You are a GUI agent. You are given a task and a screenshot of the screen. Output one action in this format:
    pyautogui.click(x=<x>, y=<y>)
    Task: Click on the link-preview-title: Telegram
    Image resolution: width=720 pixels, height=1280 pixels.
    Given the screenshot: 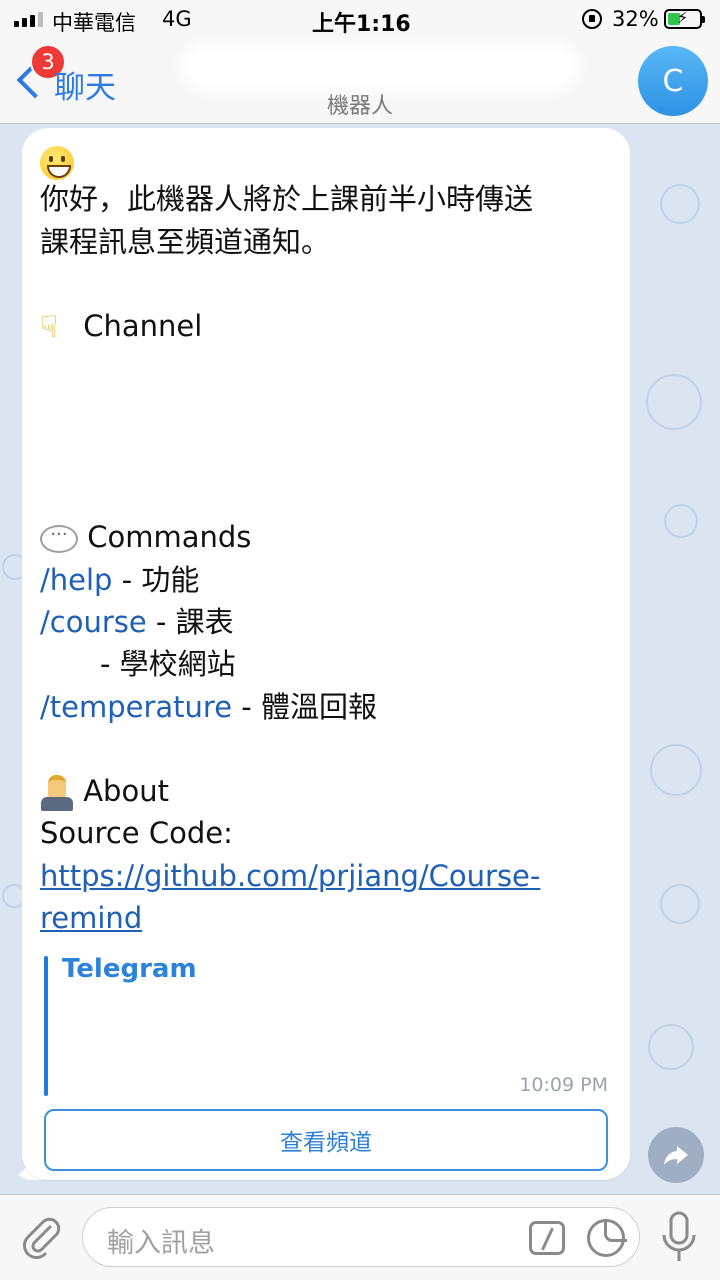 What is the action you would take?
    pyautogui.click(x=129, y=969)
    